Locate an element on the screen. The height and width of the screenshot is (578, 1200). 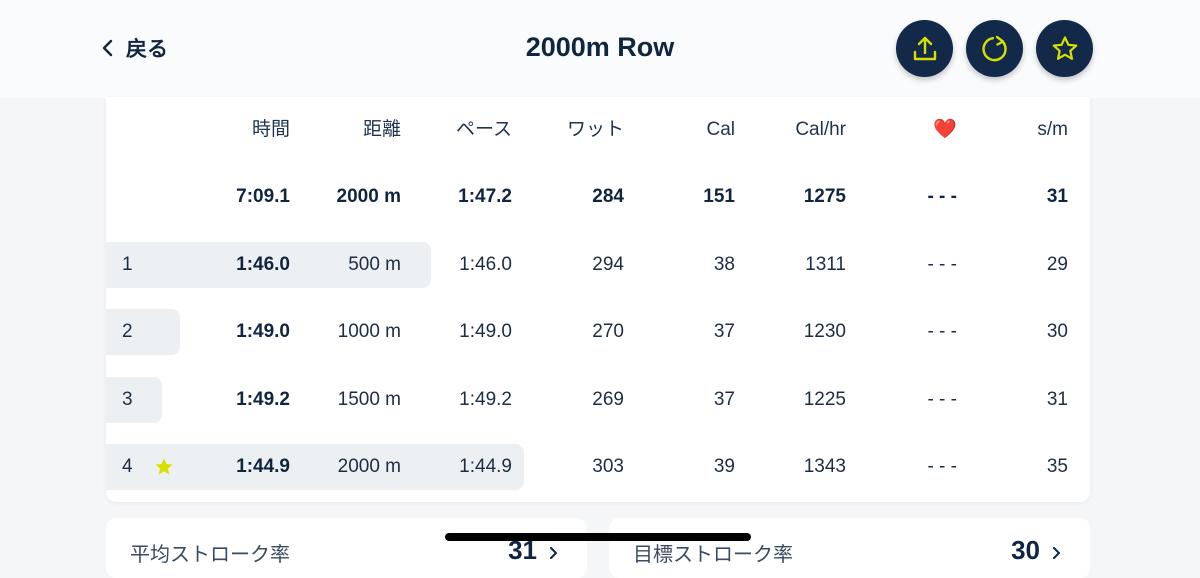
action-buttons is located at coordinates (994, 48).